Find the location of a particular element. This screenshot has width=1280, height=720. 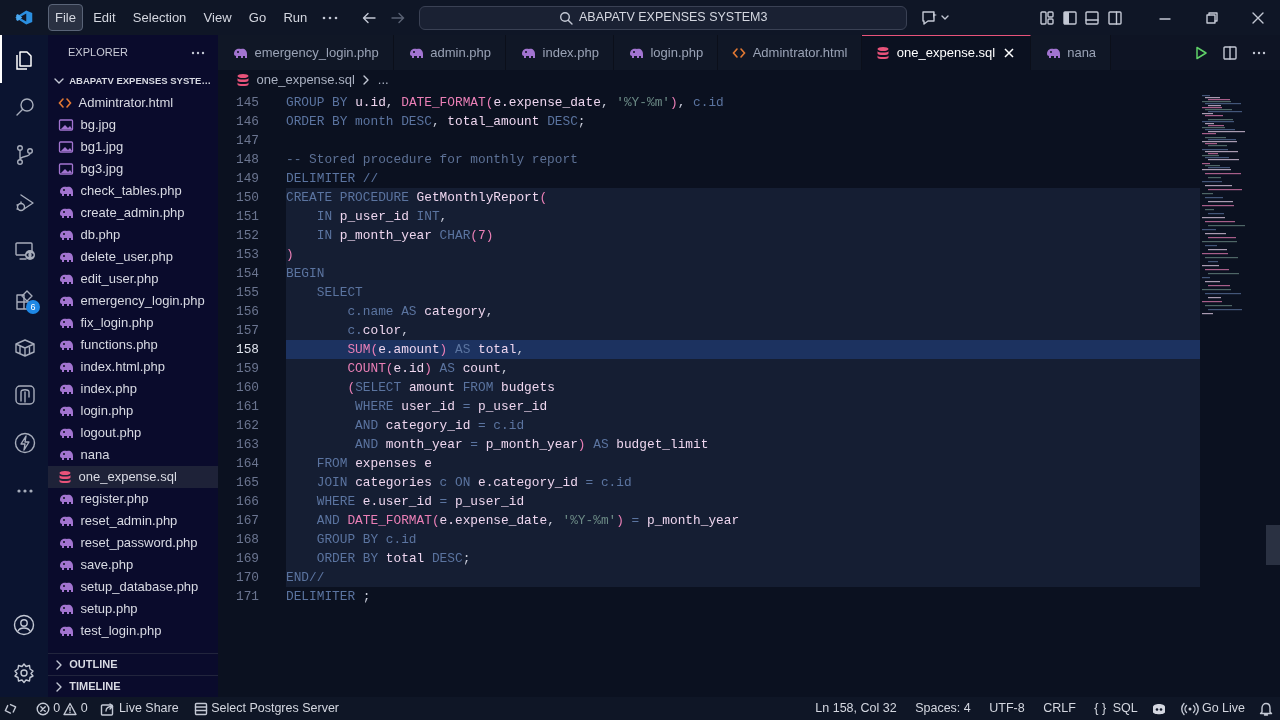

explorer-entry: reset_admin.php is located at coordinates (133, 521).